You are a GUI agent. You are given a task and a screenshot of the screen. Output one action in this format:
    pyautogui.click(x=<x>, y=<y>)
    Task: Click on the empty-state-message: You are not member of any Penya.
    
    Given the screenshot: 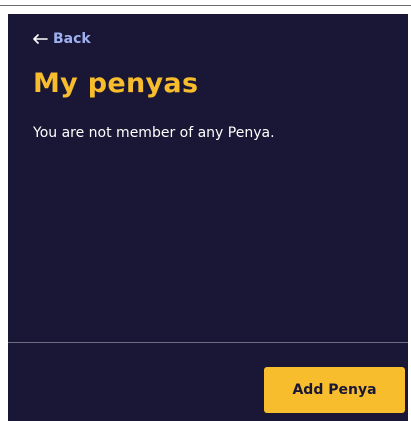 What is the action you would take?
    pyautogui.click(x=154, y=133)
    